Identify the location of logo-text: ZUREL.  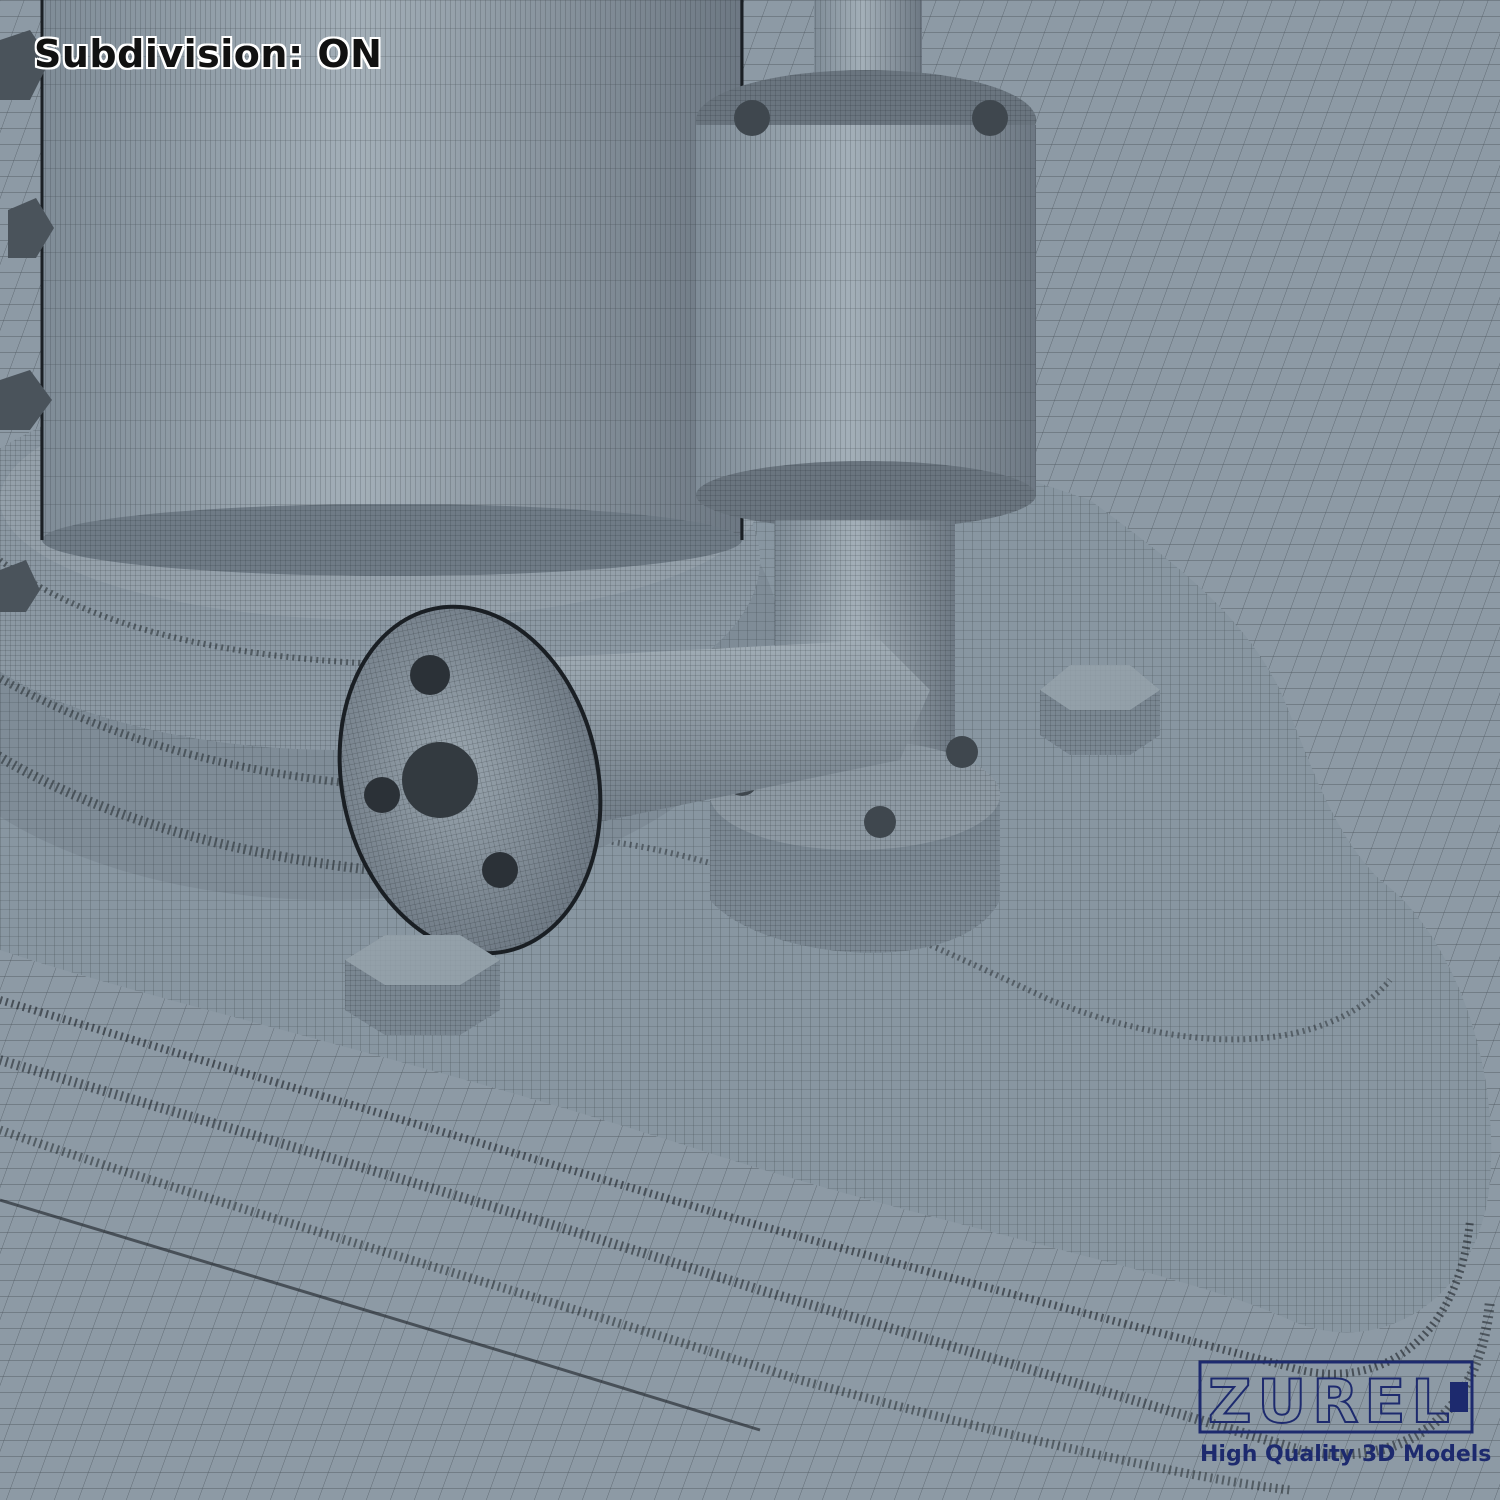
(1332, 1402).